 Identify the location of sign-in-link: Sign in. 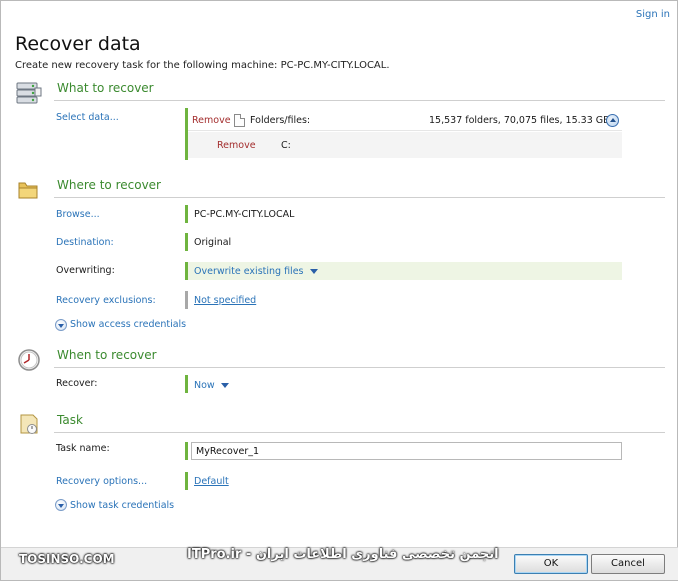
(653, 14).